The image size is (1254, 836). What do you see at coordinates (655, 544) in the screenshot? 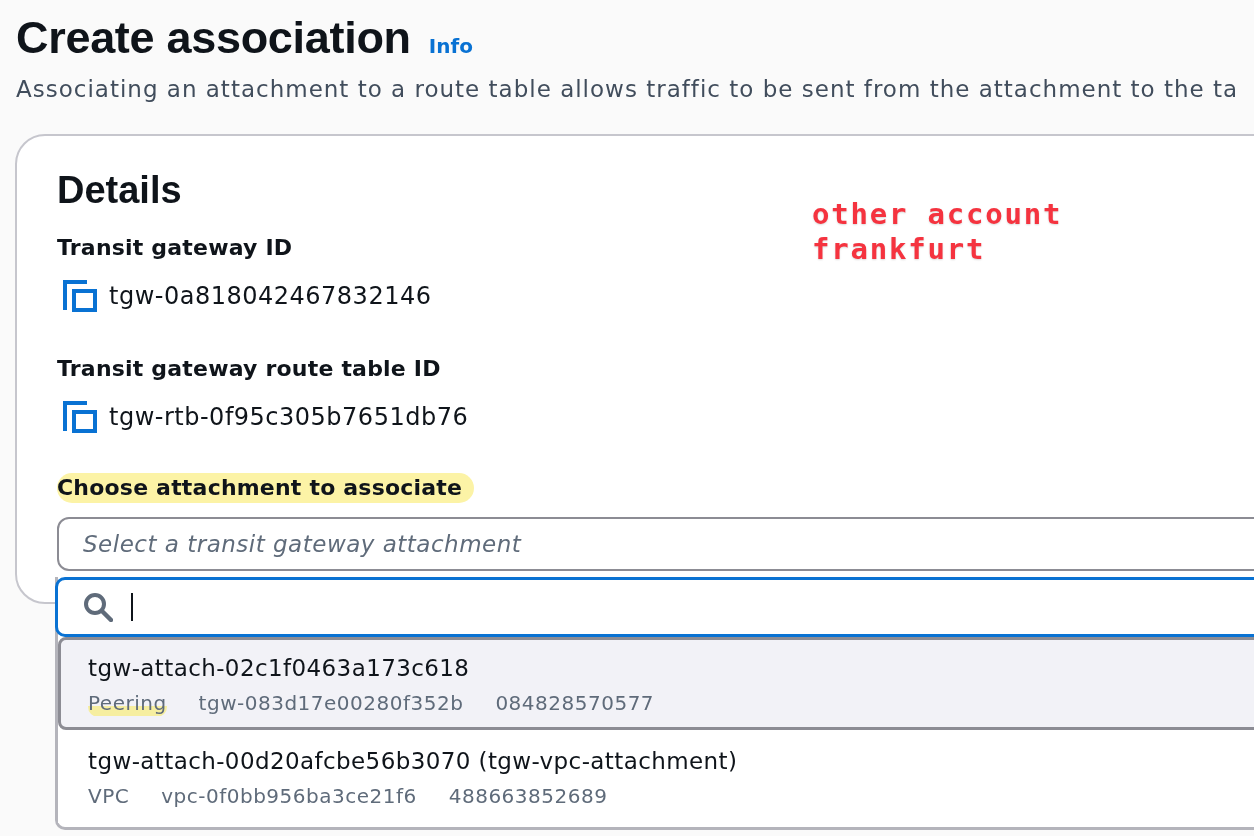
I see `select-field: Select a transit gateway attachment` at bounding box center [655, 544].